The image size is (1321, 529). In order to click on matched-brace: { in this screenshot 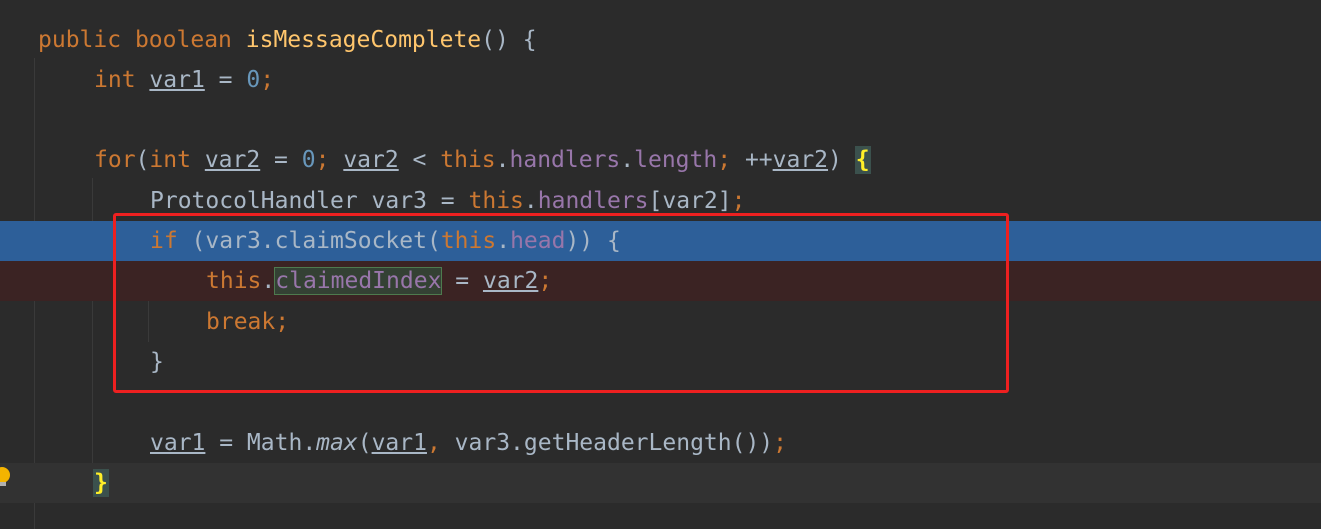, I will do `click(862, 160)`.